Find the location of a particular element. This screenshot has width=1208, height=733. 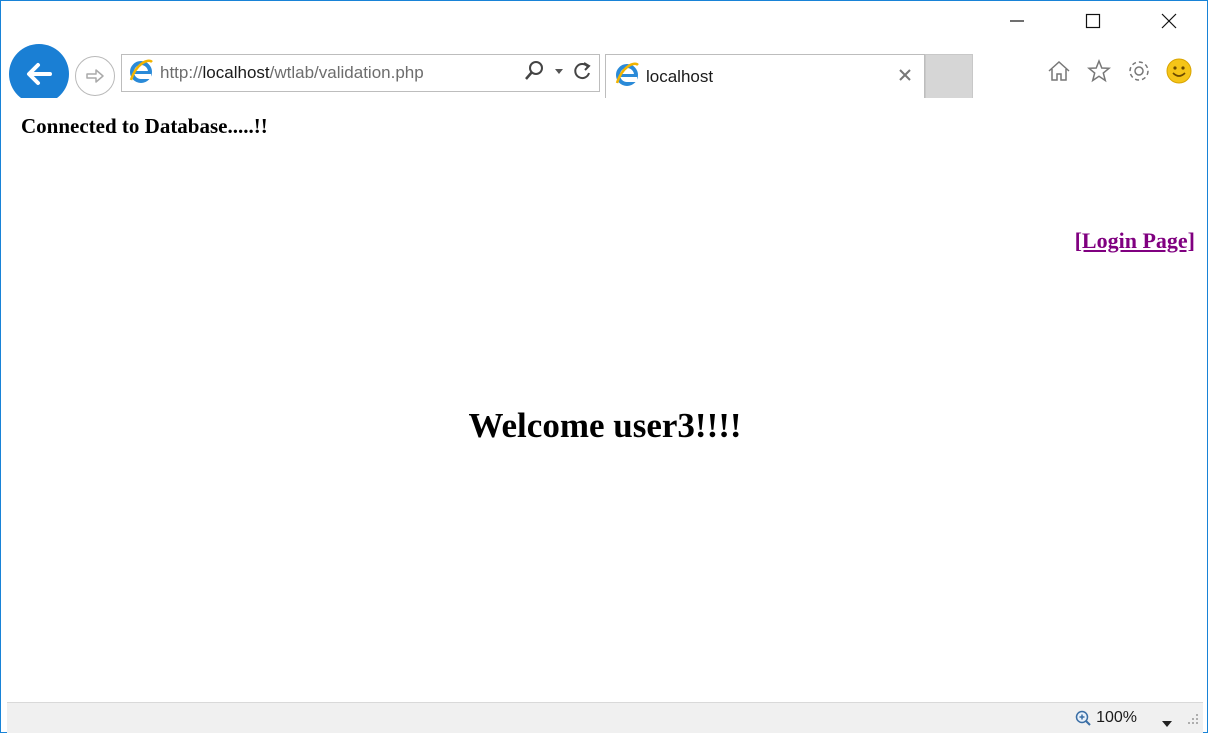

zoom-control: 100% is located at coordinates (1105, 718).